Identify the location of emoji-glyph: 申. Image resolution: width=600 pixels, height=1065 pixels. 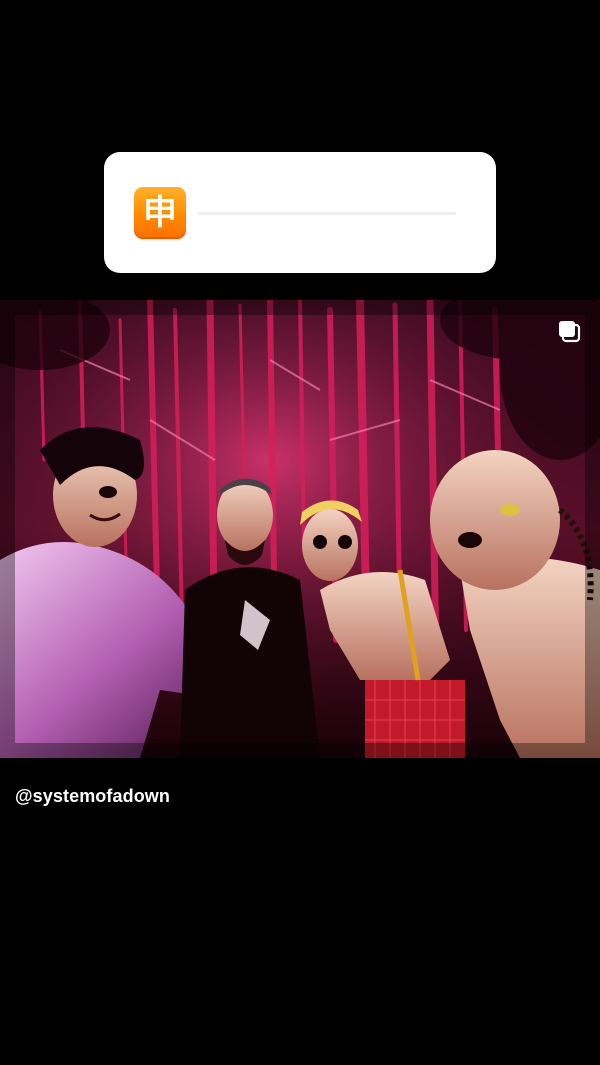
(160, 213).